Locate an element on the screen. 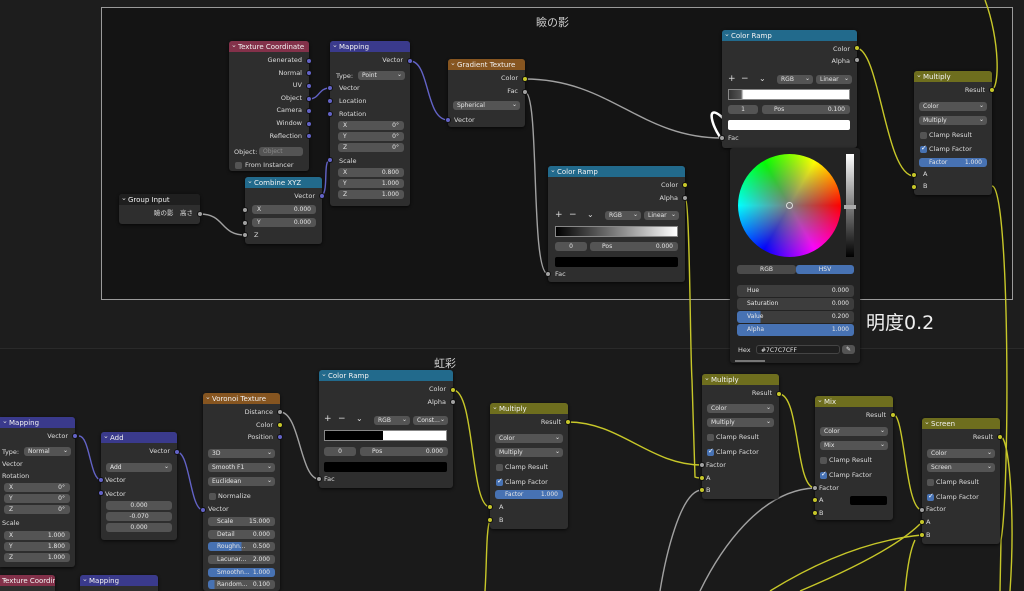  multiply-top-factor: Factor 1.000 is located at coordinates (953, 162).